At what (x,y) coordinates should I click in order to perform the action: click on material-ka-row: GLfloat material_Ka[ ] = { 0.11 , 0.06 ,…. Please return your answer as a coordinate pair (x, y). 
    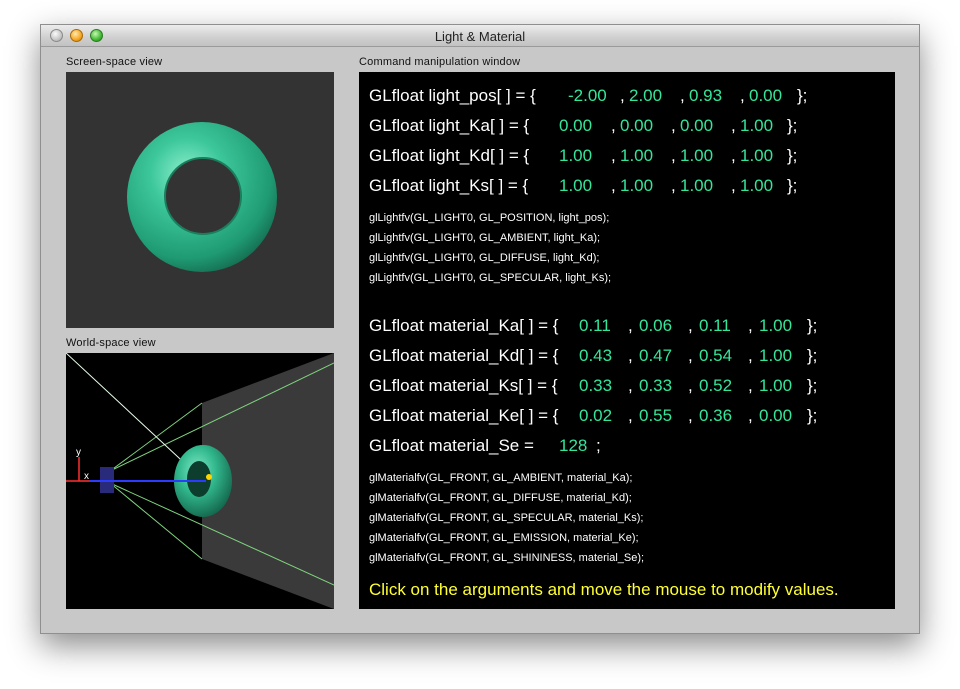
    Looking at the image, I should click on (593, 326).